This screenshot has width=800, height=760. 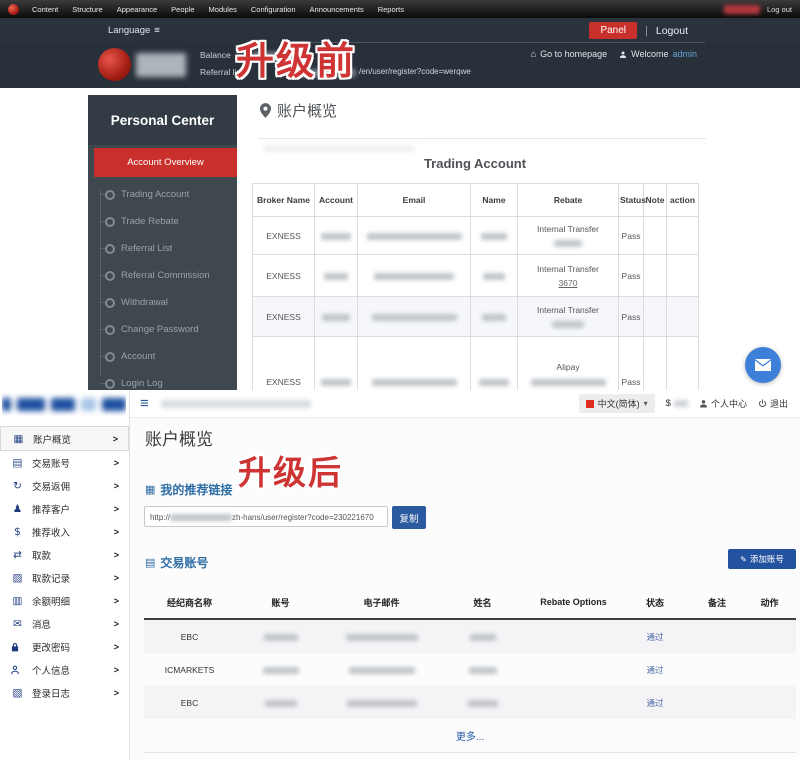 What do you see at coordinates (391, 9) in the screenshot?
I see `admin-menu-reports: Reports` at bounding box center [391, 9].